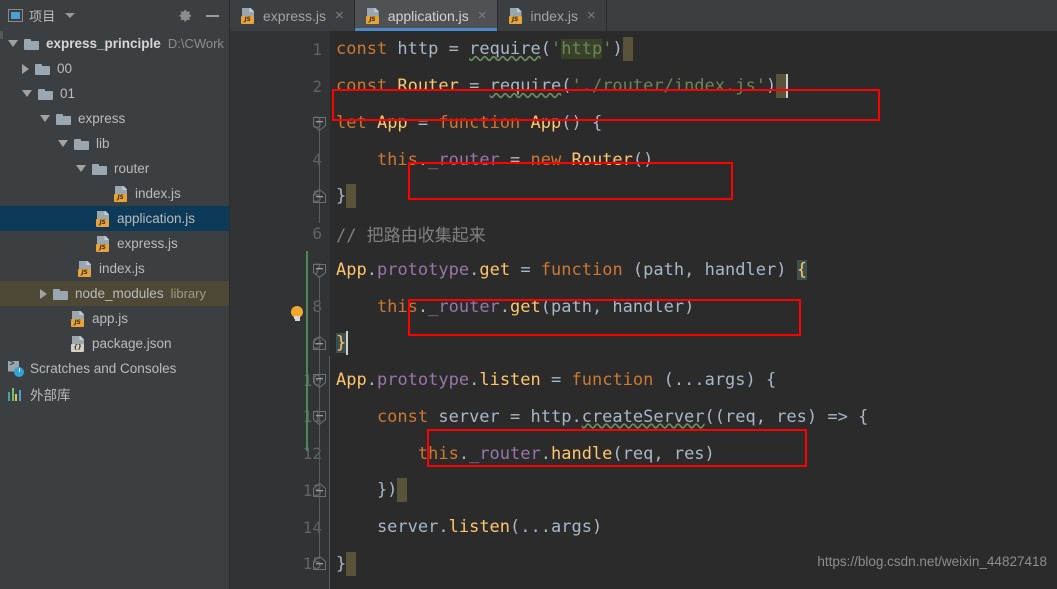 The image size is (1057, 589). I want to click on code-line-14: server. listen (... args), so click(693, 527).